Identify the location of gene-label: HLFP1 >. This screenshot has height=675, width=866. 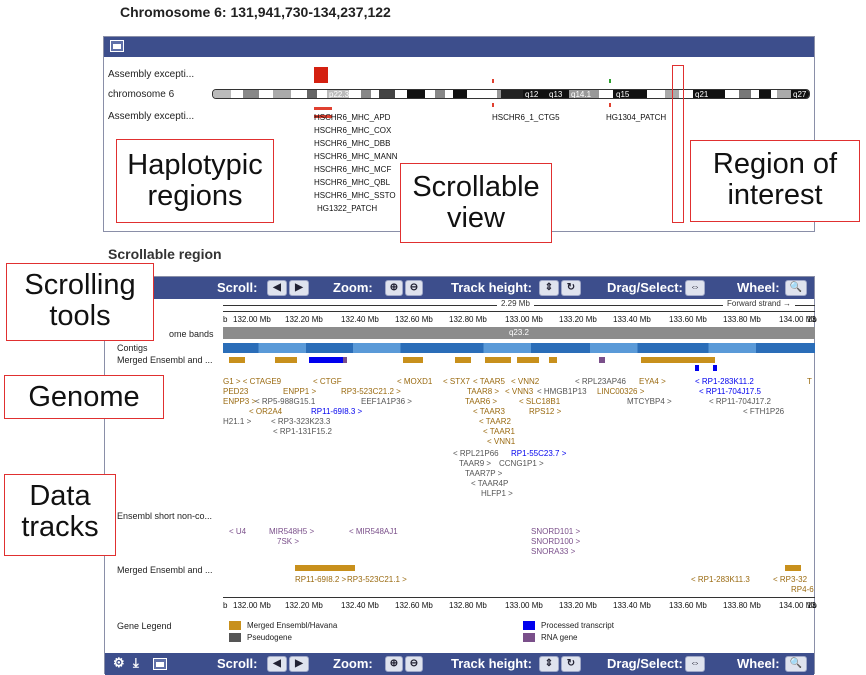
(497, 493).